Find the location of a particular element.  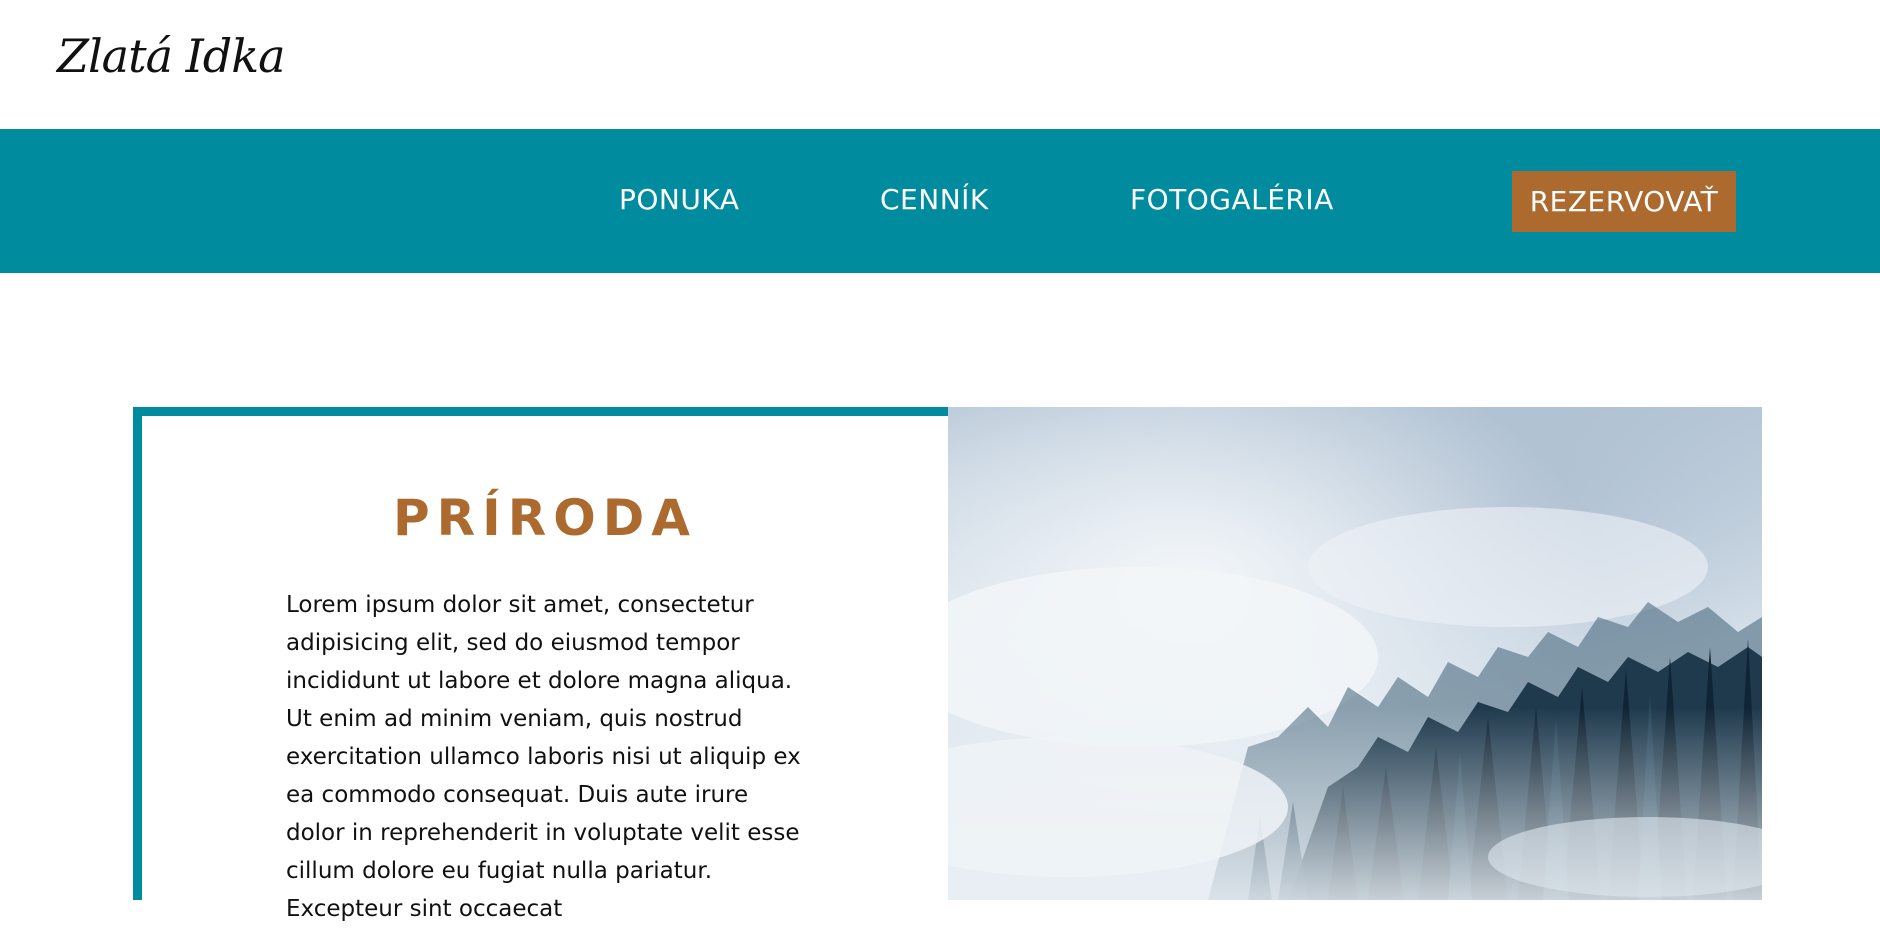

nav-item-ponuka: PONUKA is located at coordinates (679, 200).